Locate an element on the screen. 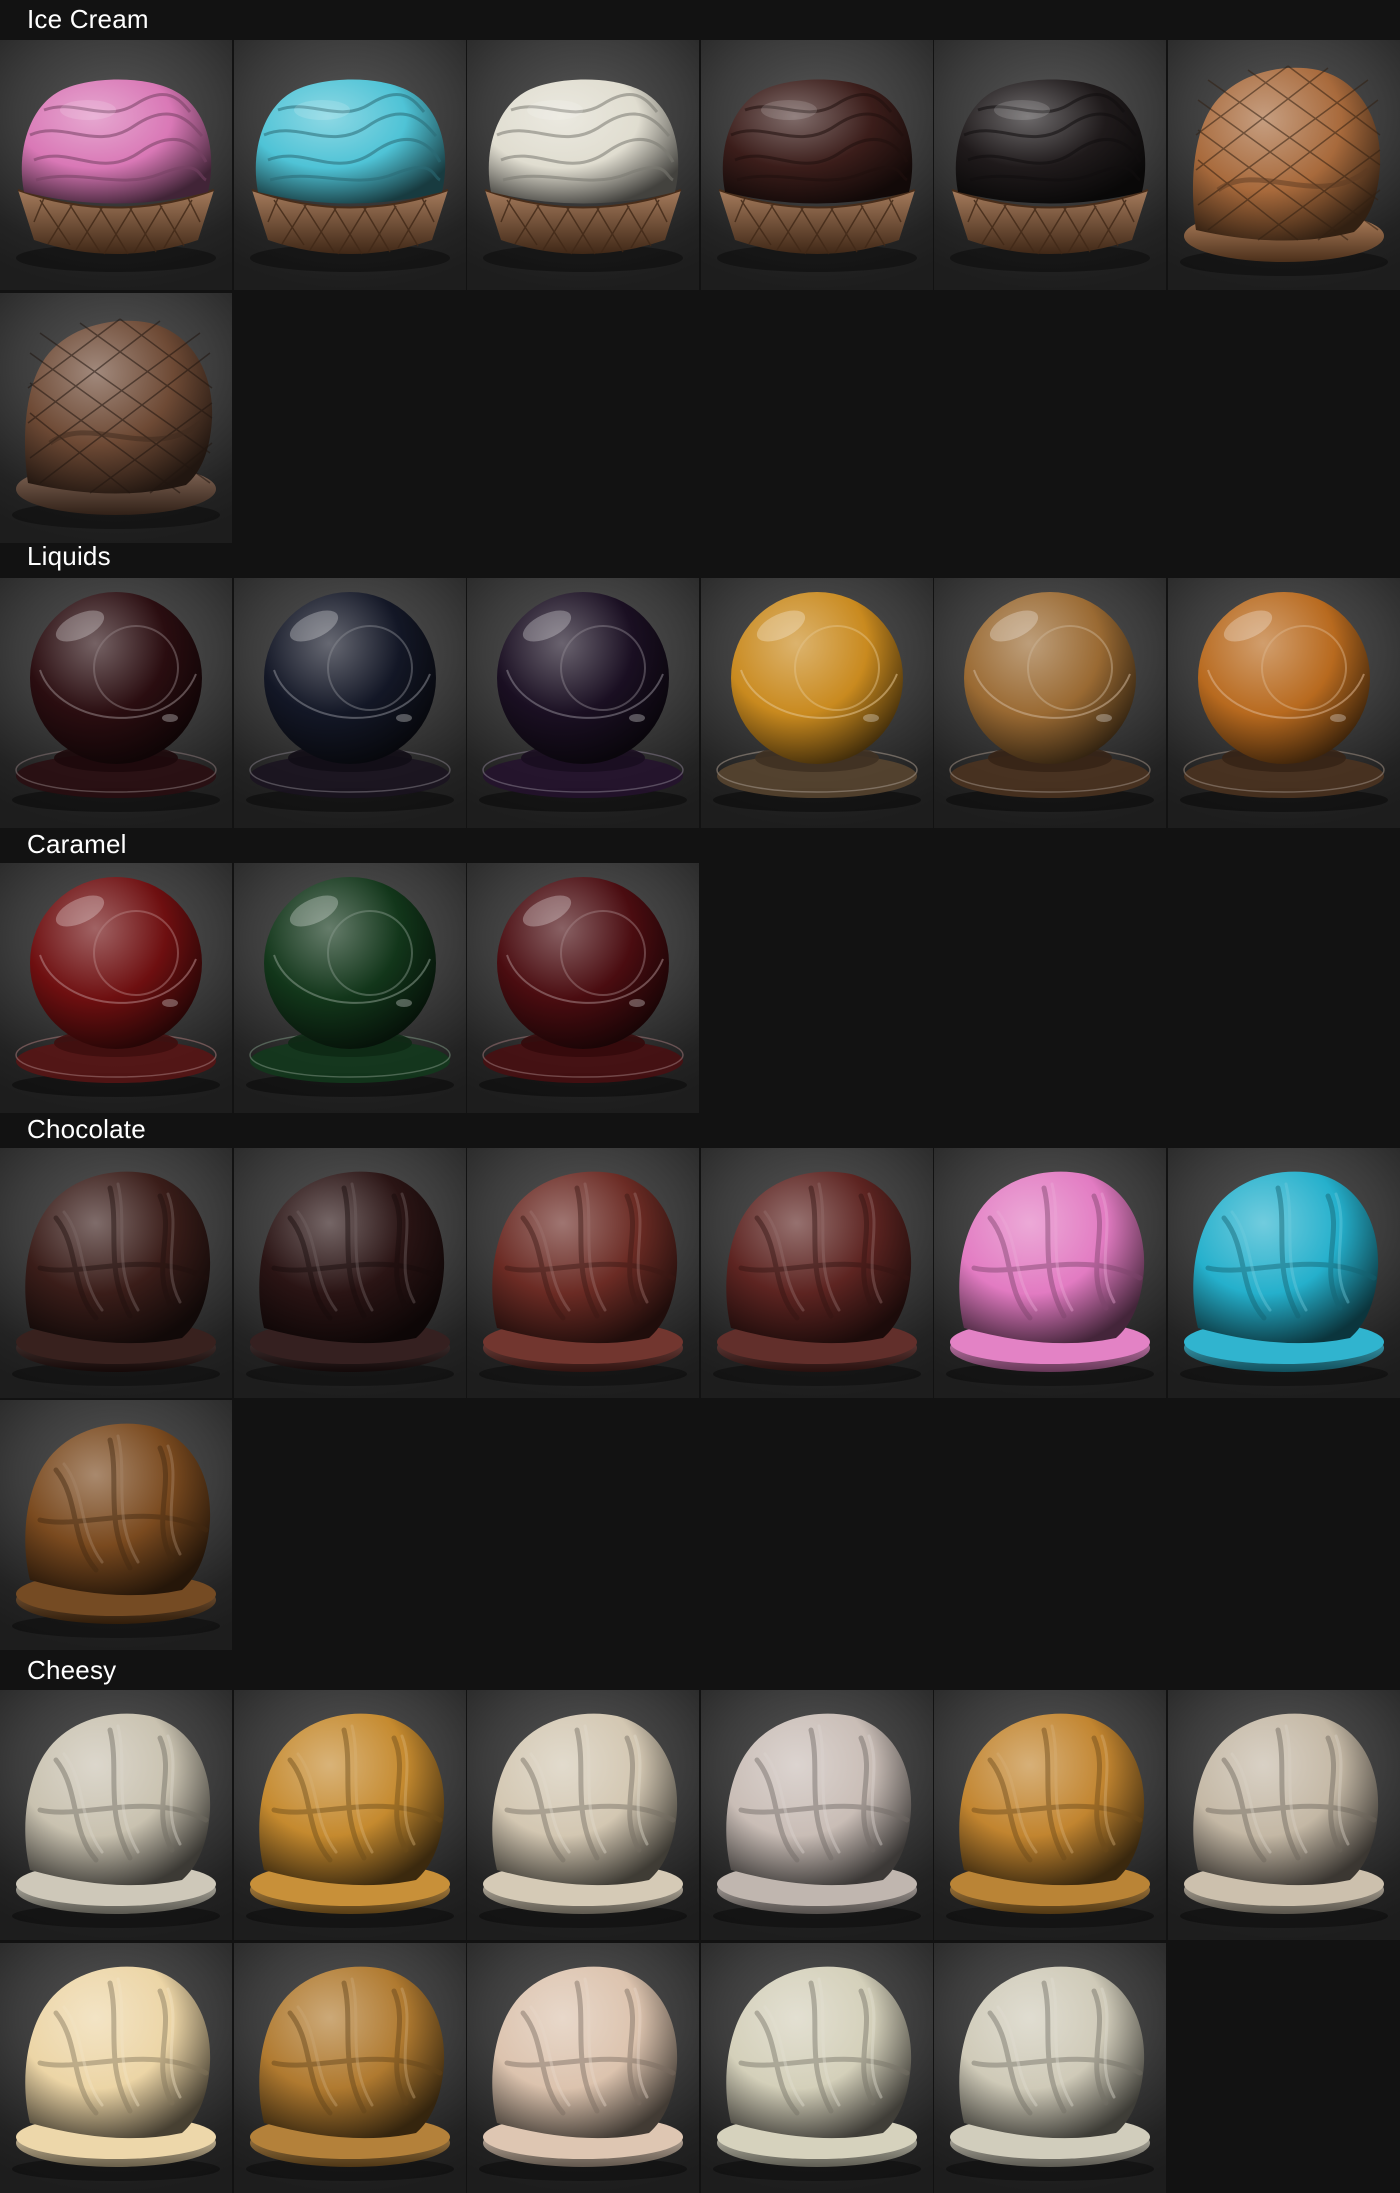 This screenshot has width=1400, height=2193. section-title-liquids: Liquids is located at coordinates (69, 556).